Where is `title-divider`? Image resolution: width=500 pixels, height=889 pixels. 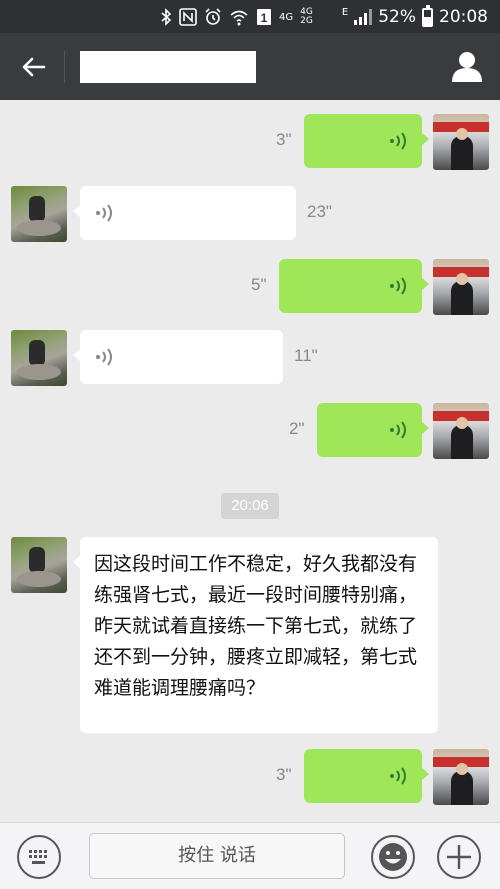 title-divider is located at coordinates (64, 67).